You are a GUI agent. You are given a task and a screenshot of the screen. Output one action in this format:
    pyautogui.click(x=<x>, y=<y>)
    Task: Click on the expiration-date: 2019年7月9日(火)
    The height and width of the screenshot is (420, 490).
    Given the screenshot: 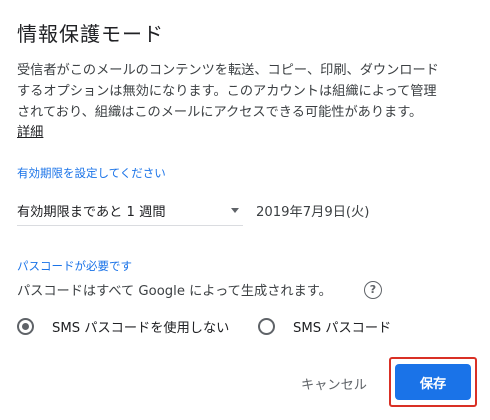 What is the action you would take?
    pyautogui.click(x=313, y=212)
    